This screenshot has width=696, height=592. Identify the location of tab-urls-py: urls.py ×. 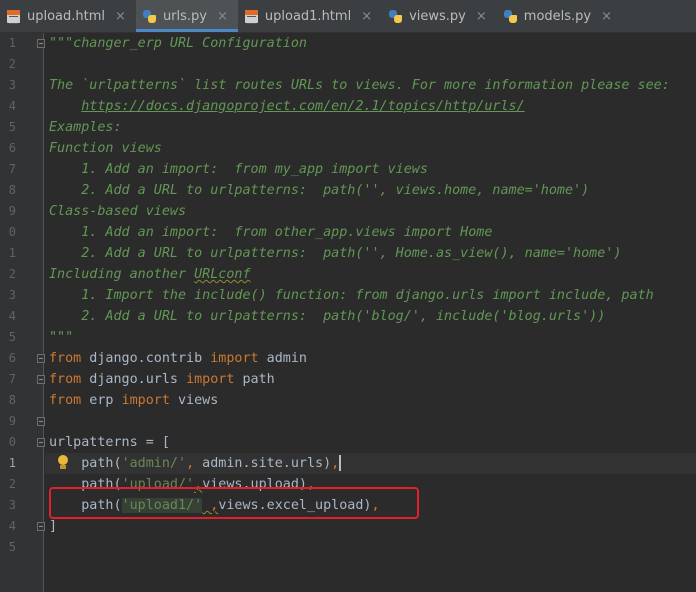
(186, 16).